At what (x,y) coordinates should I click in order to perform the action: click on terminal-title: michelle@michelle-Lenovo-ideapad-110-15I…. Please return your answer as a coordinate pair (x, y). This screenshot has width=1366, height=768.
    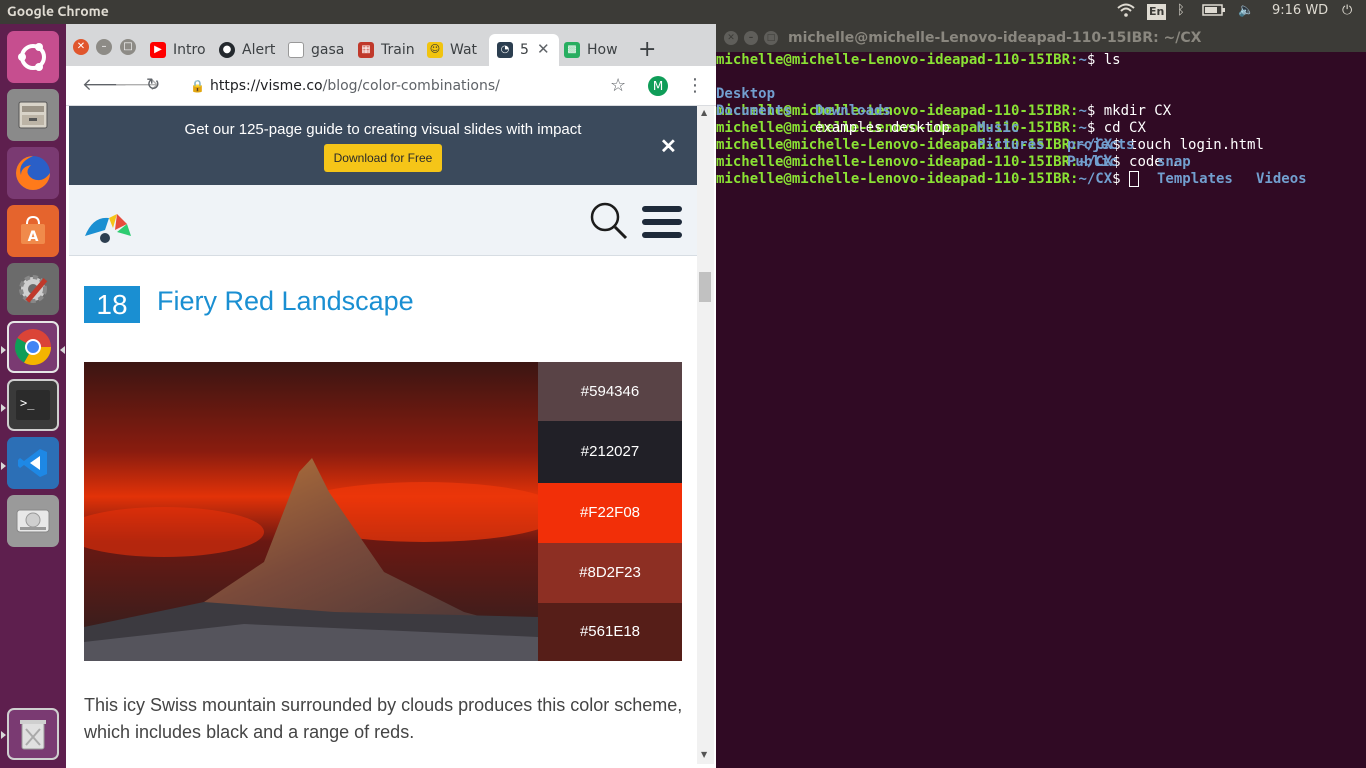
    Looking at the image, I should click on (995, 38).